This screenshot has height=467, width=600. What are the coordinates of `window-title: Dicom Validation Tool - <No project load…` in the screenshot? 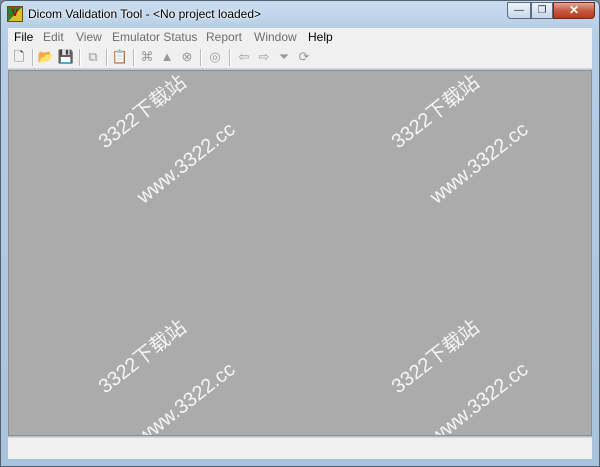 It's located at (145, 14).